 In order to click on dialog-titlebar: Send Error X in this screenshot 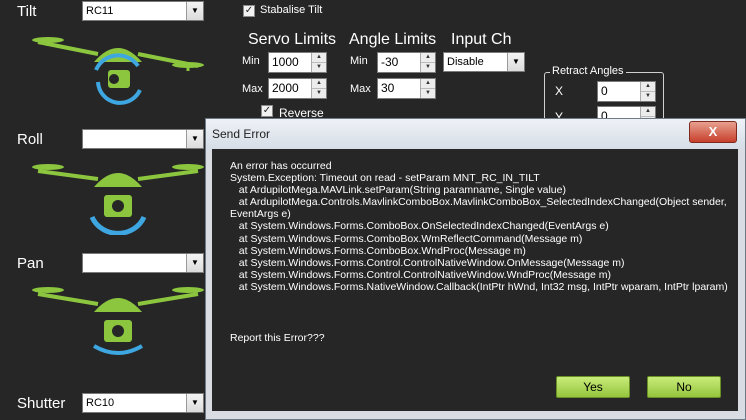, I will do `click(475, 134)`.